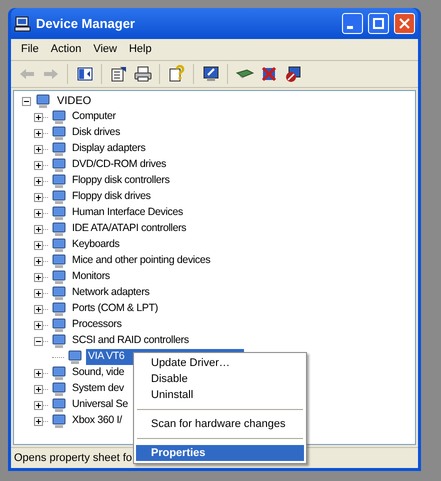 The image size is (441, 481). What do you see at coordinates (86, 23) in the screenshot?
I see `window-title: Device Manager` at bounding box center [86, 23].